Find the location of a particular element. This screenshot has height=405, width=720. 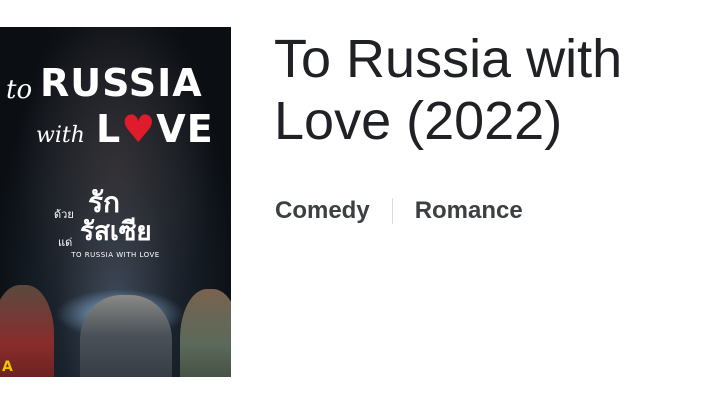

poster-title-love: L♥VE is located at coordinates (155, 129).